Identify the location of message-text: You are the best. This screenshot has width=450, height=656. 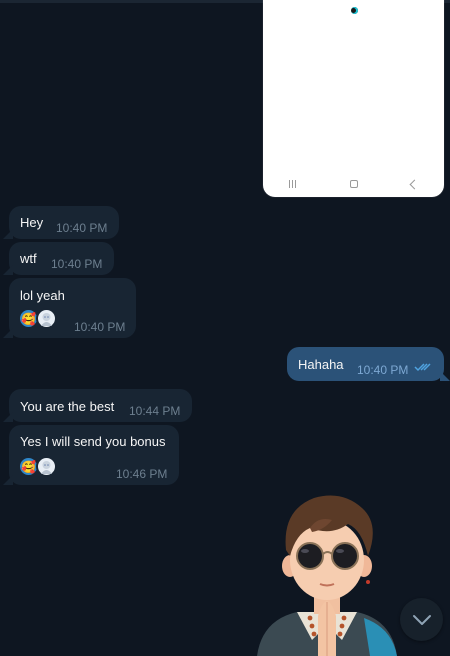
(67, 406).